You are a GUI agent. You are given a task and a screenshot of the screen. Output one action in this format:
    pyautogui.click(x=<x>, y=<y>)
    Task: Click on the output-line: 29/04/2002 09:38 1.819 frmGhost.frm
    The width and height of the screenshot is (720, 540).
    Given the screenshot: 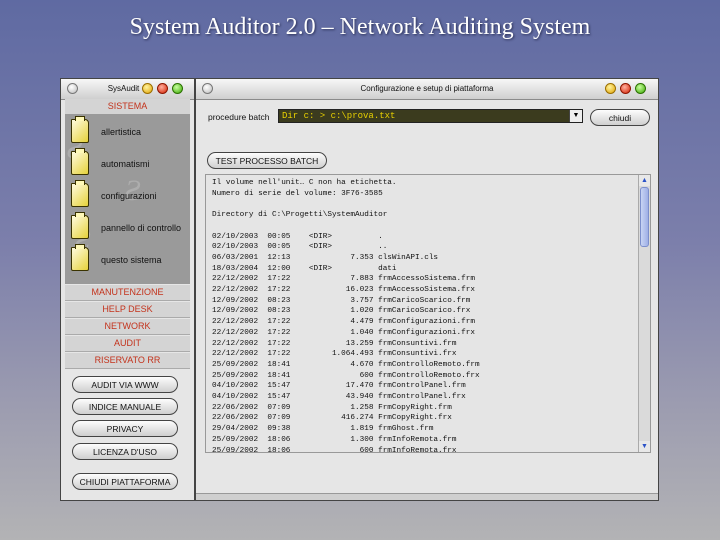 What is the action you would take?
    pyautogui.click(x=323, y=429)
    